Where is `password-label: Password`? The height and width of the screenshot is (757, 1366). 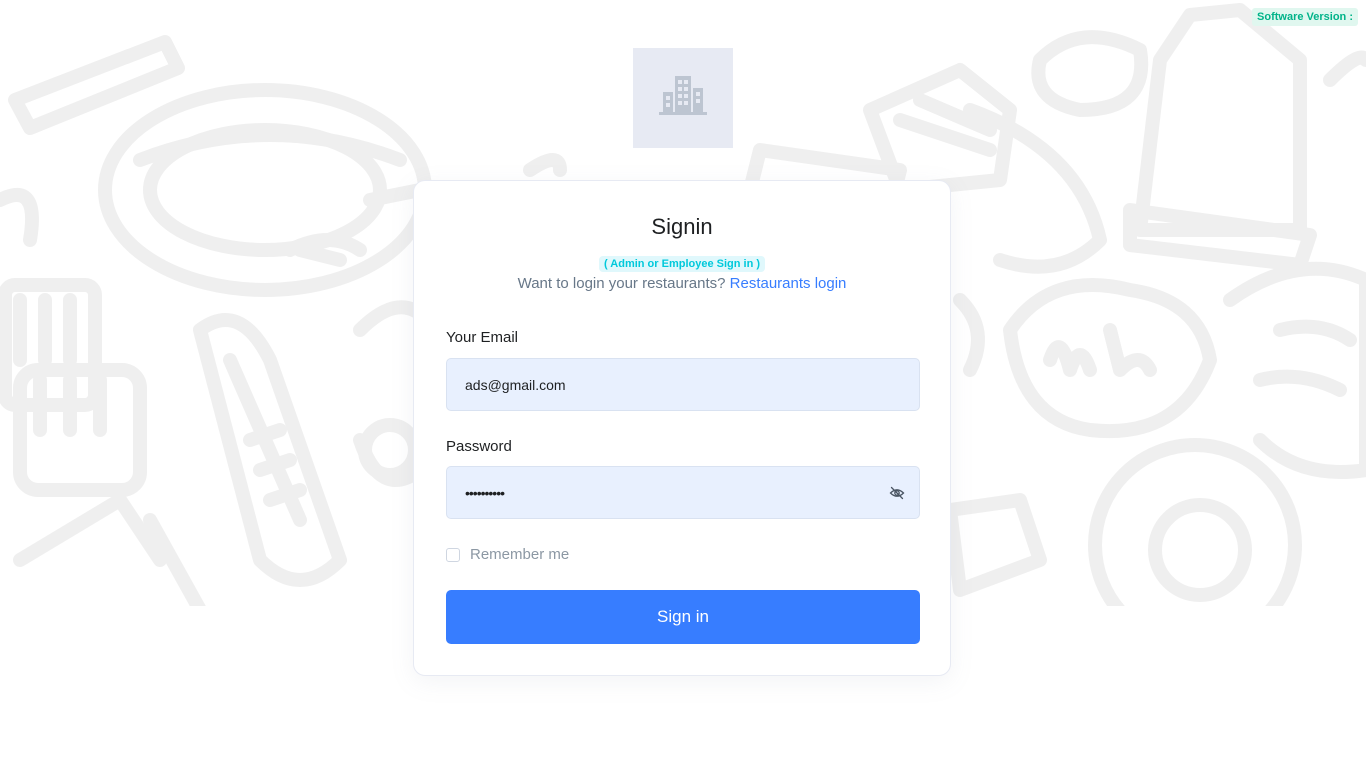
password-label: Password is located at coordinates (479, 446).